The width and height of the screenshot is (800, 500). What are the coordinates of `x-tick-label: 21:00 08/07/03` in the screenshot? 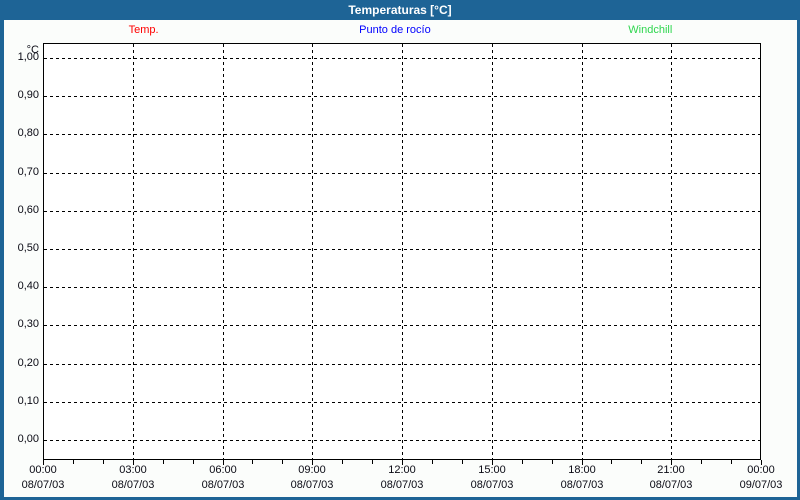 It's located at (671, 478).